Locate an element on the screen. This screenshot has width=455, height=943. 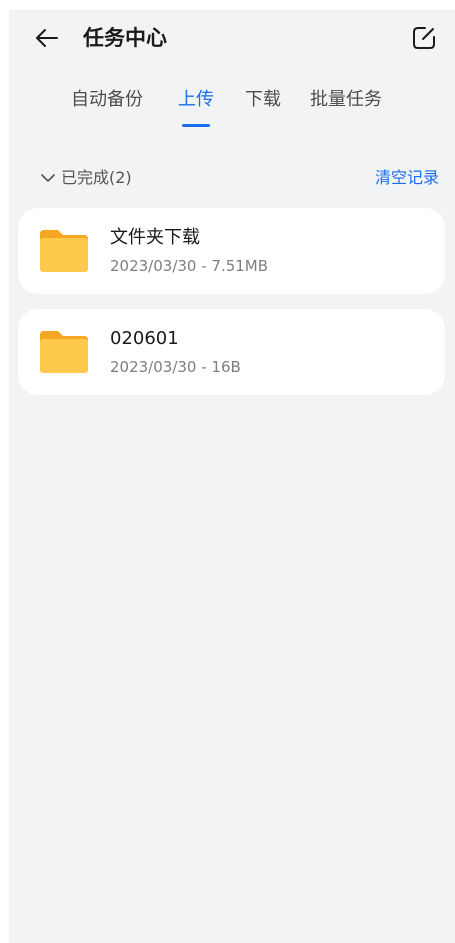
edit-square-icon is located at coordinates (424, 38).